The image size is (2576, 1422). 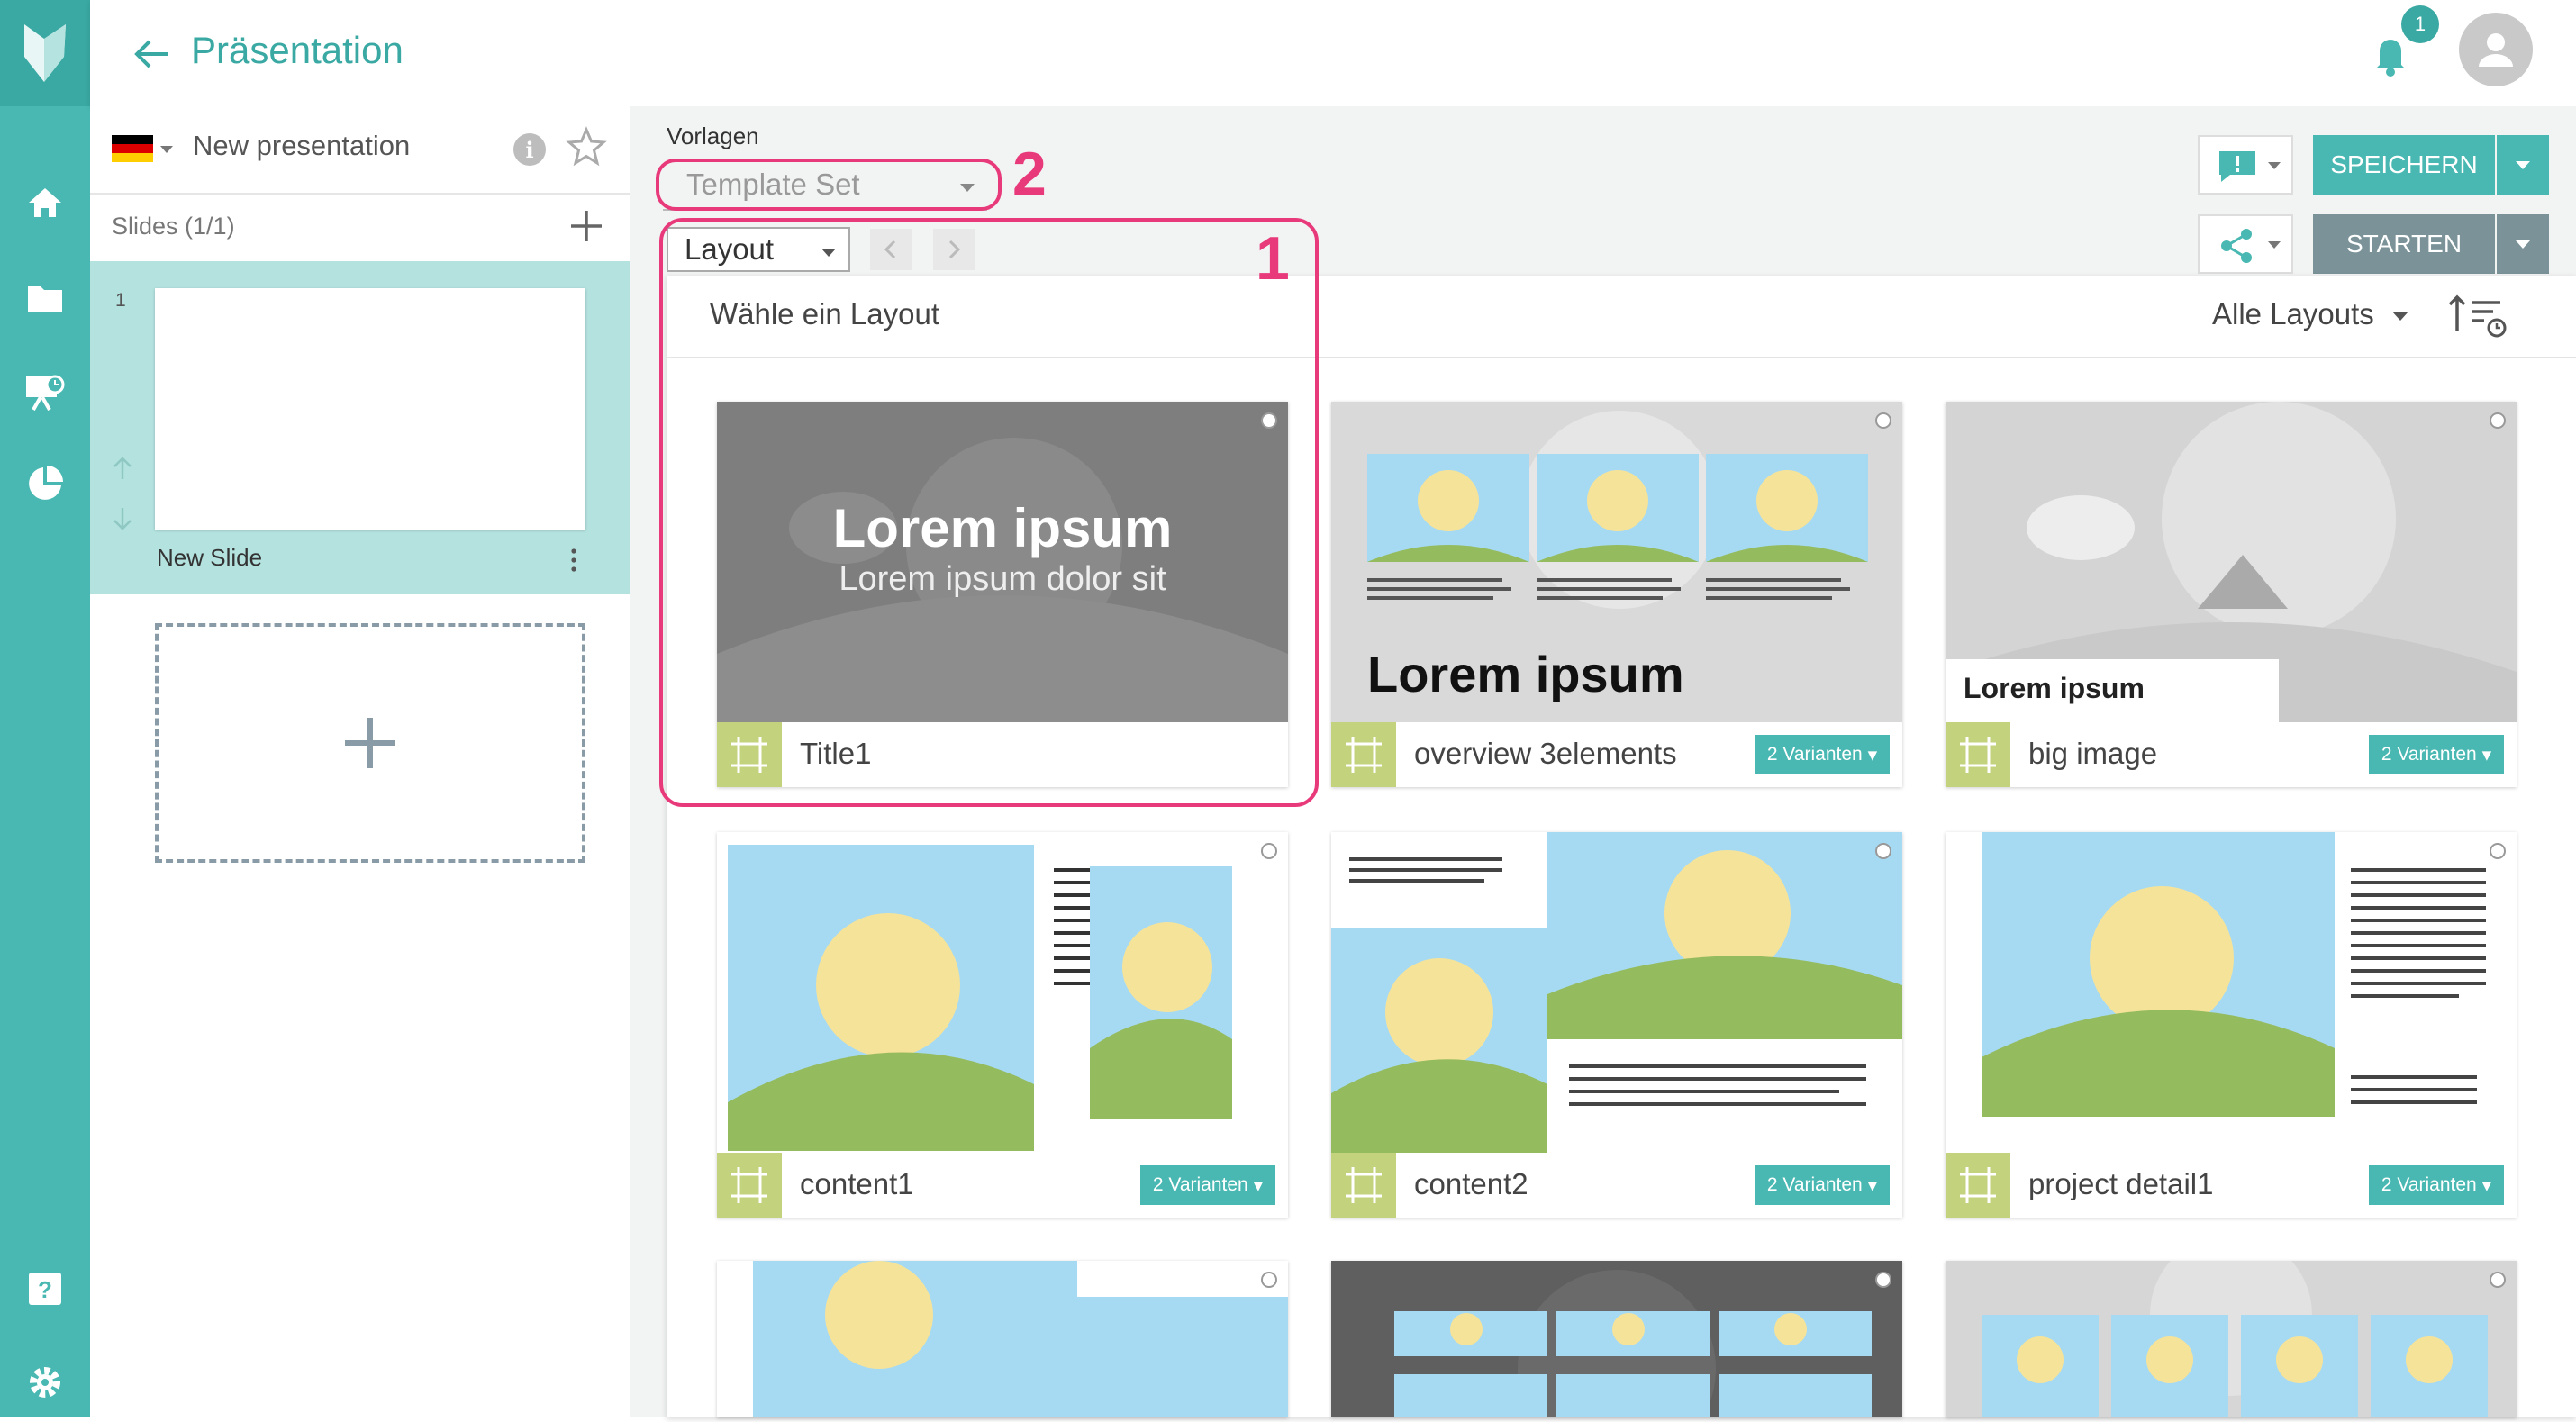 I want to click on info-icon: i, so click(x=529, y=150).